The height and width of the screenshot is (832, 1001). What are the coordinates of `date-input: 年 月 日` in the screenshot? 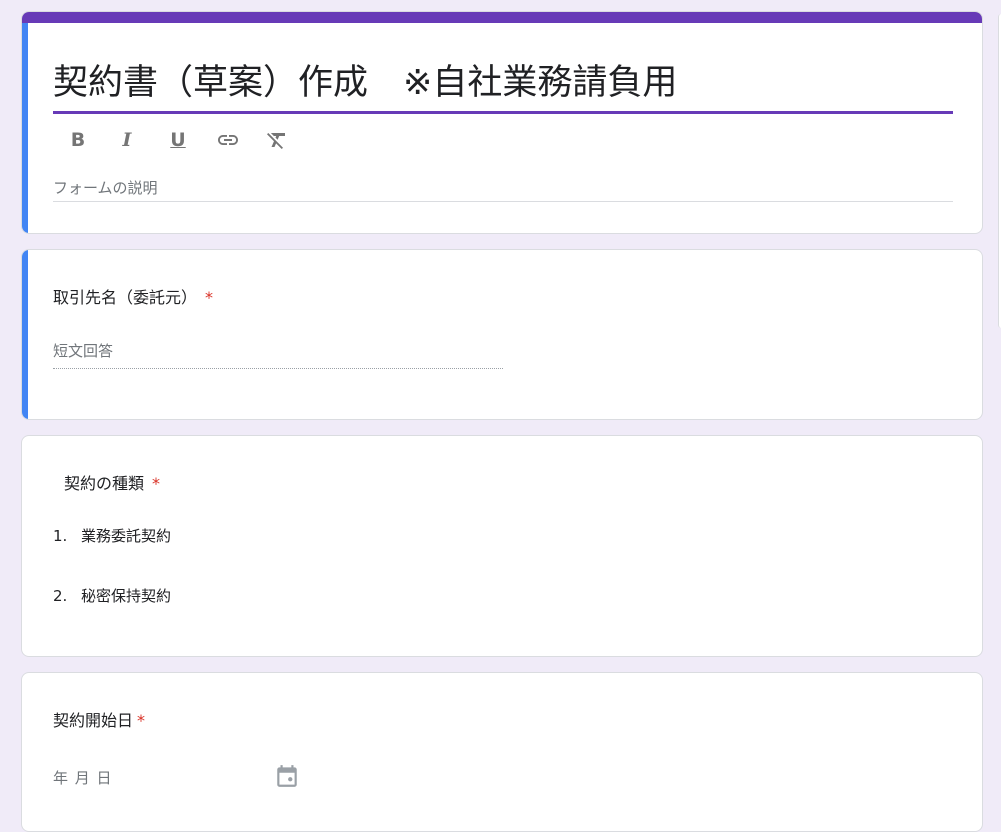 It's located at (83, 777).